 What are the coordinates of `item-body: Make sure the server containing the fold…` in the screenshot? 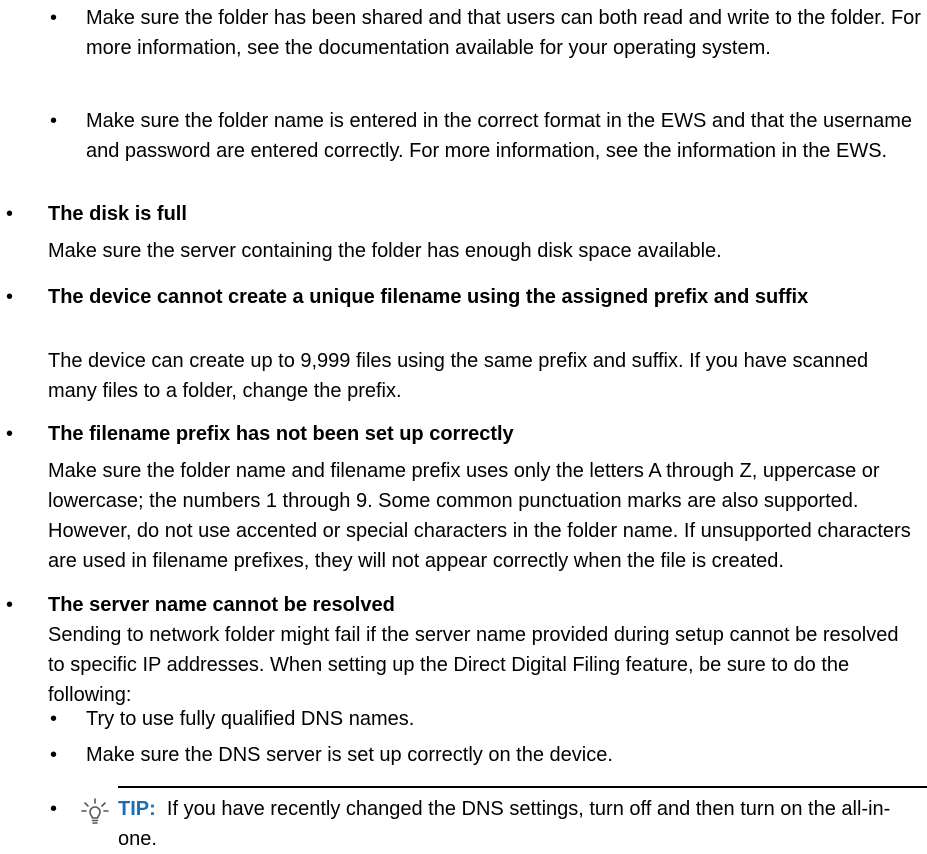 It's located at (385, 251).